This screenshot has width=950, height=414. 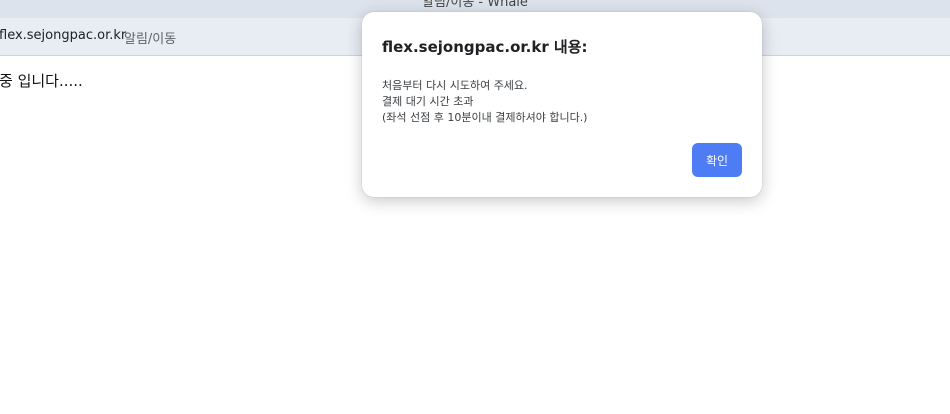 I want to click on dialog-message-line: 처음부터 다시 시도하여 주세요., so click(x=455, y=85).